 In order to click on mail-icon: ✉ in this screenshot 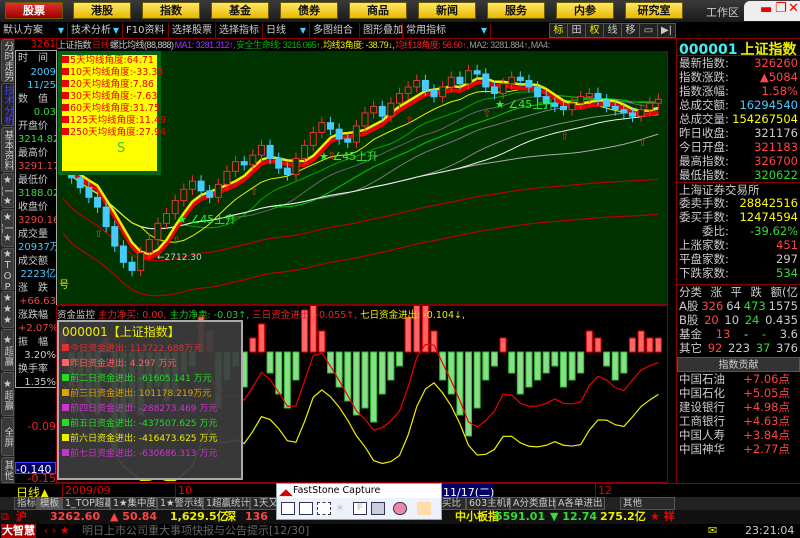, I will do `click(712, 531)`.